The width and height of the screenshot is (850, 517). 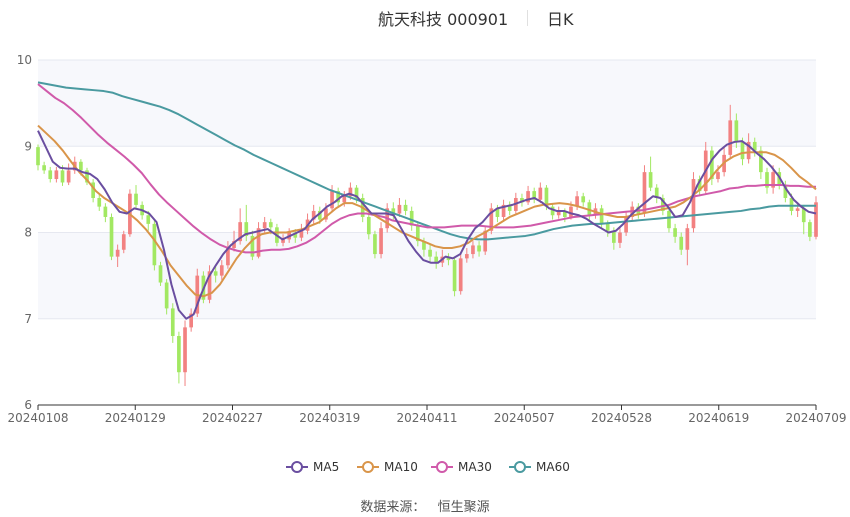 I want to click on legend-label: MA10, so click(x=401, y=467).